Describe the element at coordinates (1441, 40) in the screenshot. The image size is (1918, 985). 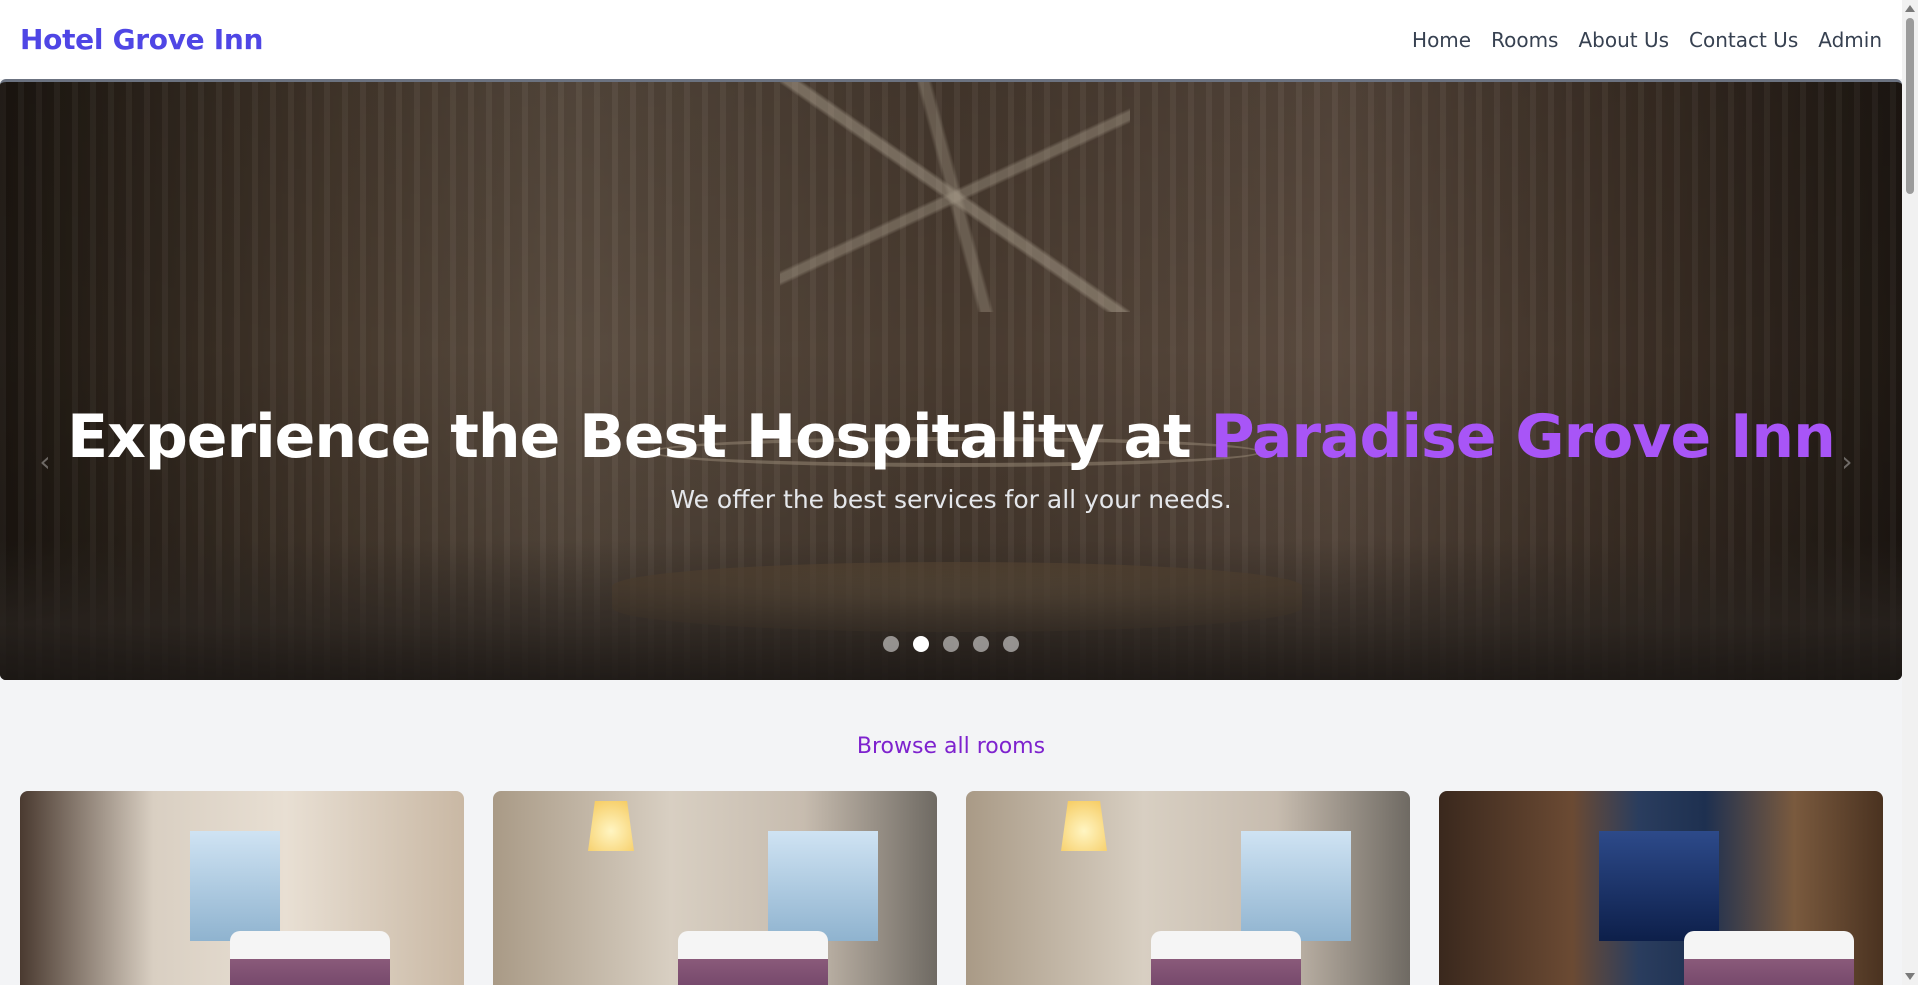
I see `nav-home: Home` at that location.